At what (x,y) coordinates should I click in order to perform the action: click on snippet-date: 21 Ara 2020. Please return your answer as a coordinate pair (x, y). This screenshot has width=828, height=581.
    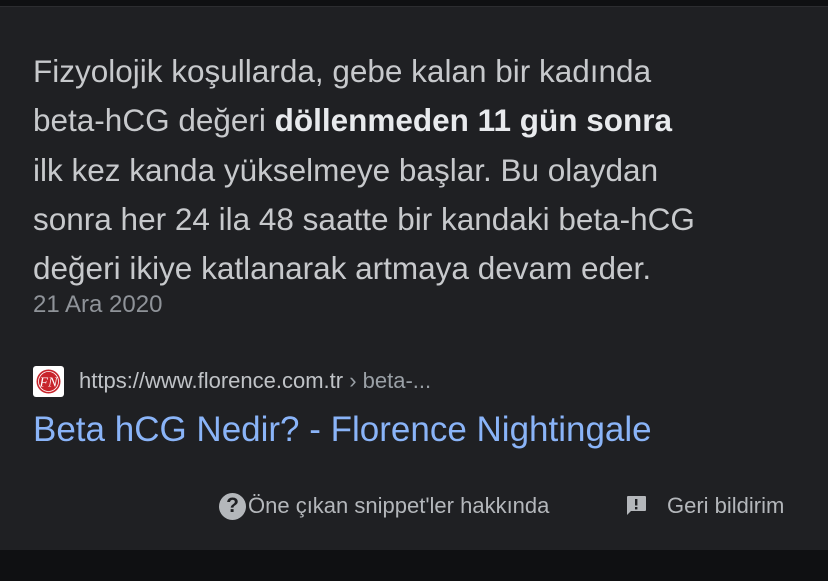
    Looking at the image, I should click on (98, 304).